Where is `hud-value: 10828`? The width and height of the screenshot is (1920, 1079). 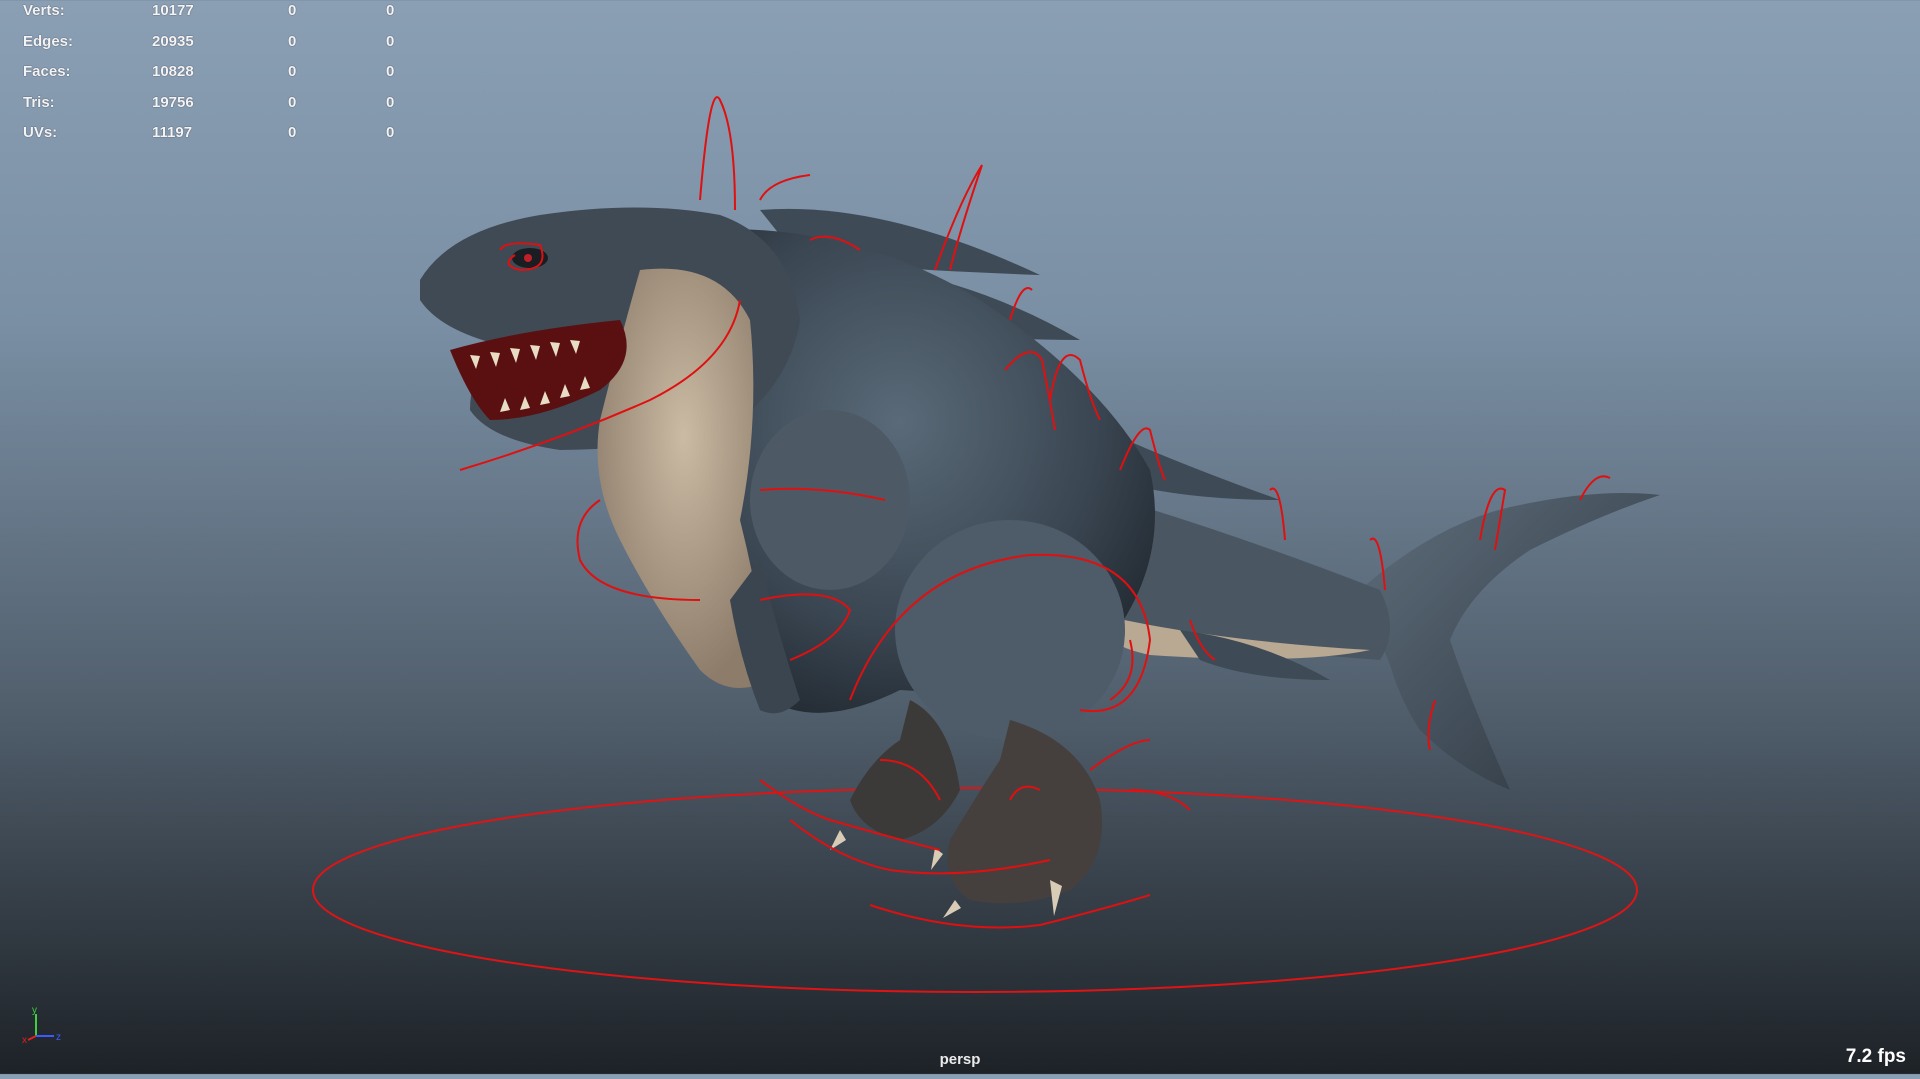 hud-value: 10828 is located at coordinates (173, 71).